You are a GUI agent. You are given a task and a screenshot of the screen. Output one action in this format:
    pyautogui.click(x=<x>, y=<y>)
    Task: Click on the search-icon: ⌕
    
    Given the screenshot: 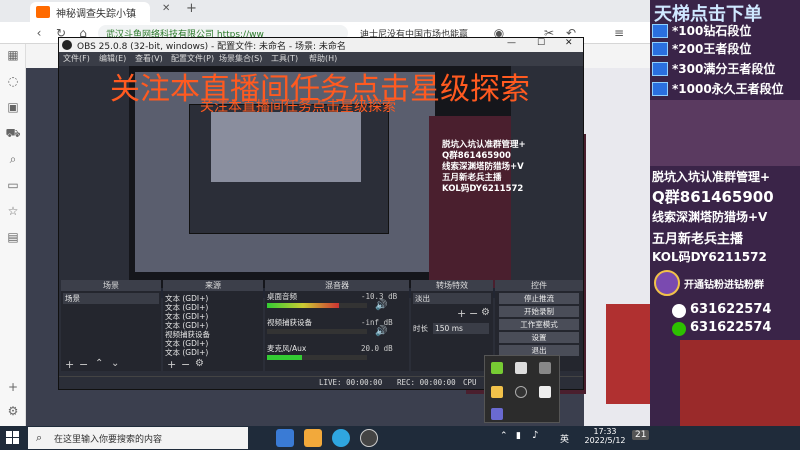 What is the action you would take?
    pyautogui.click(x=13, y=159)
    